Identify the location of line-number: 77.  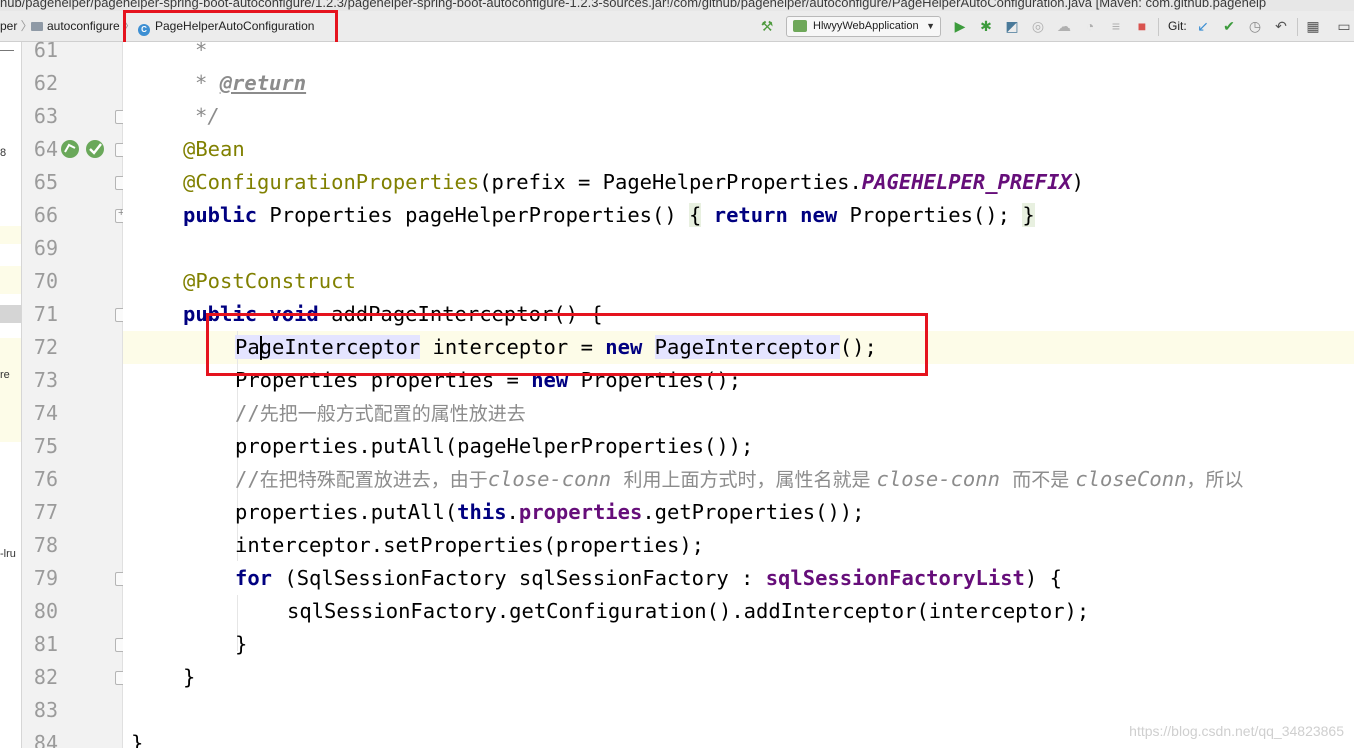
(45, 512).